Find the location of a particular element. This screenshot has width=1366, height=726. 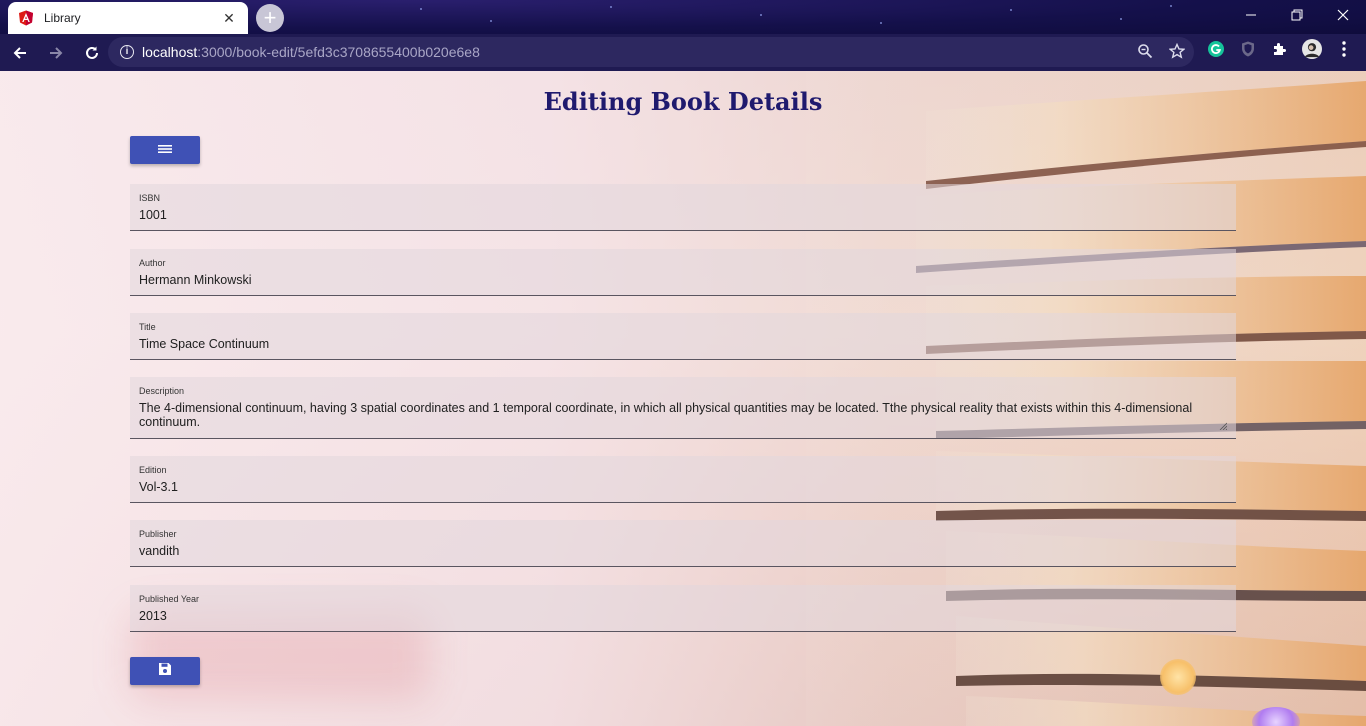

site-info-icon: i is located at coordinates (127, 52).